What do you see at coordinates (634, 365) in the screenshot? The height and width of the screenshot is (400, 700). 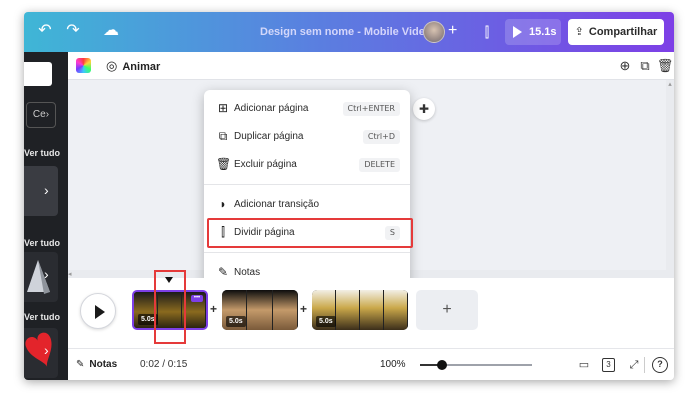 I see `fullscreen-icon: ⤢` at bounding box center [634, 365].